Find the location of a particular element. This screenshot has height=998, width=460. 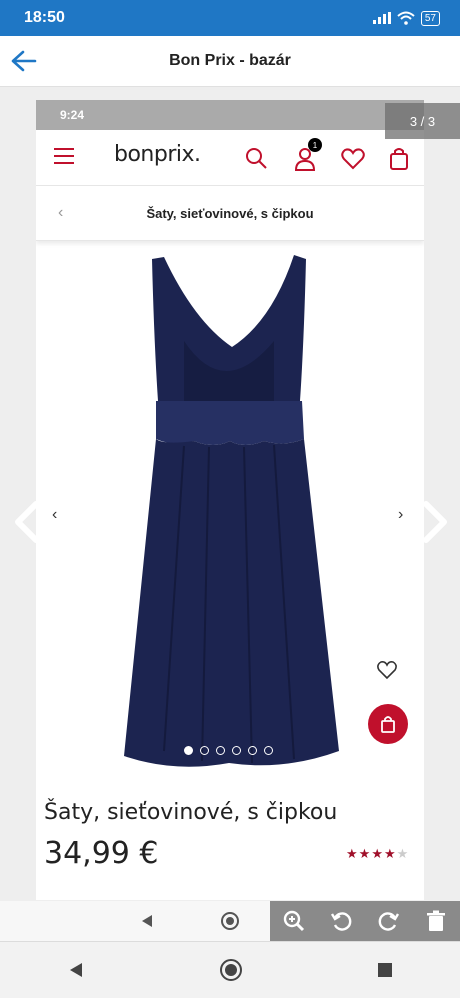

rating-stars: ★★★★★ is located at coordinates (377, 854).